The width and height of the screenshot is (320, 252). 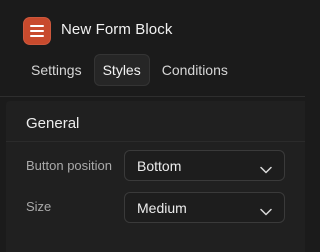 I want to click on tab-styles: Styles, so click(x=121, y=70).